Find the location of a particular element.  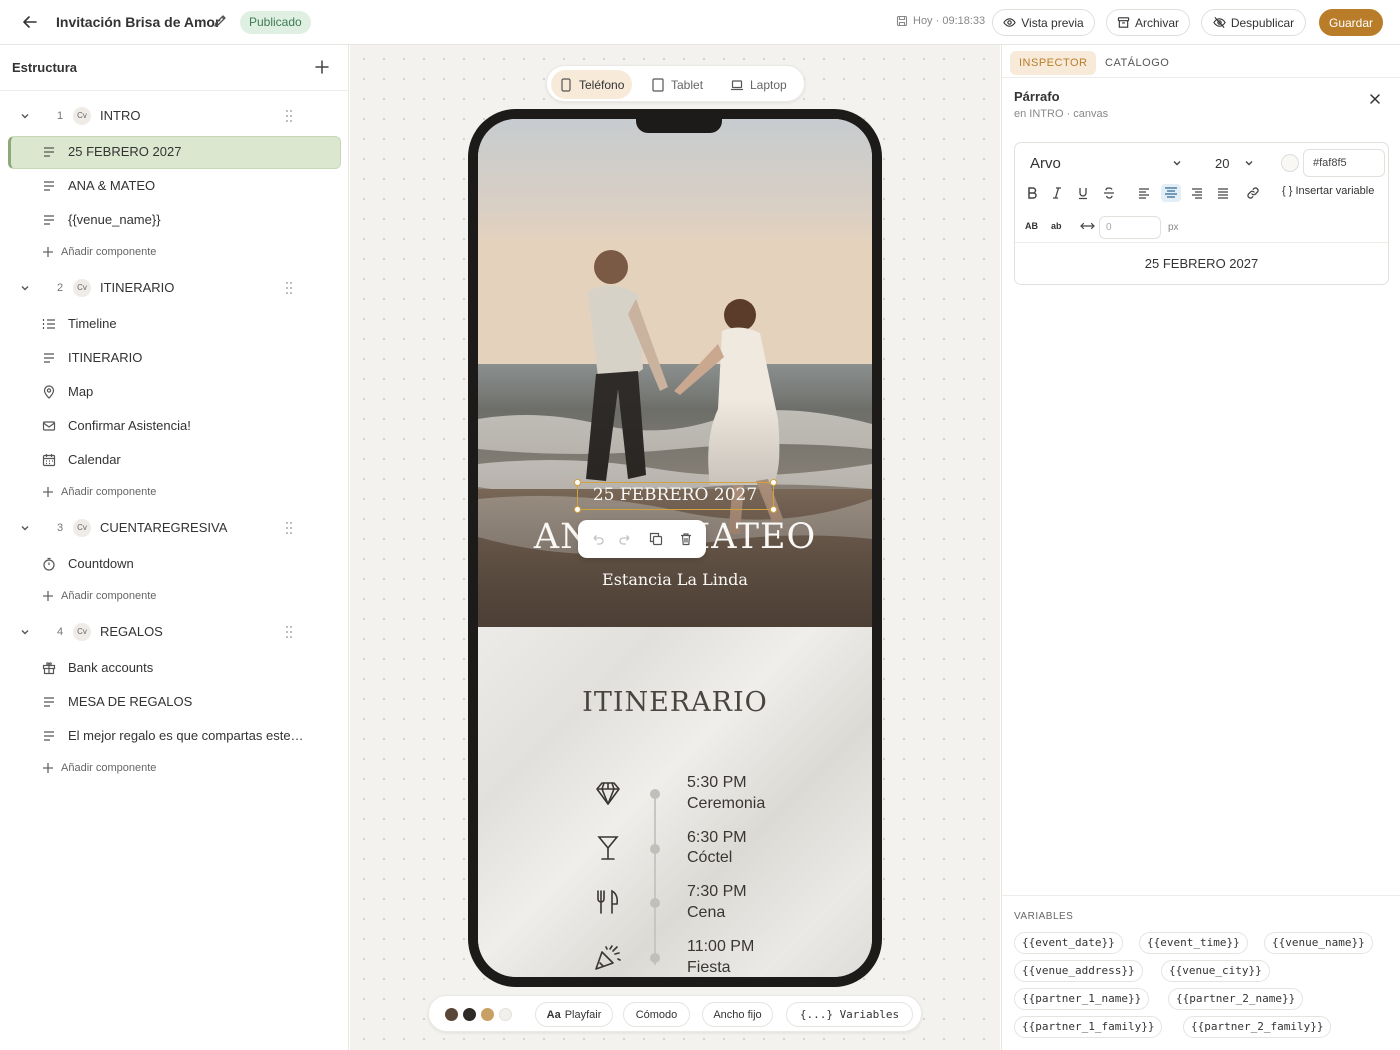

tab-inspector: INSPECTOR is located at coordinates (1053, 63).